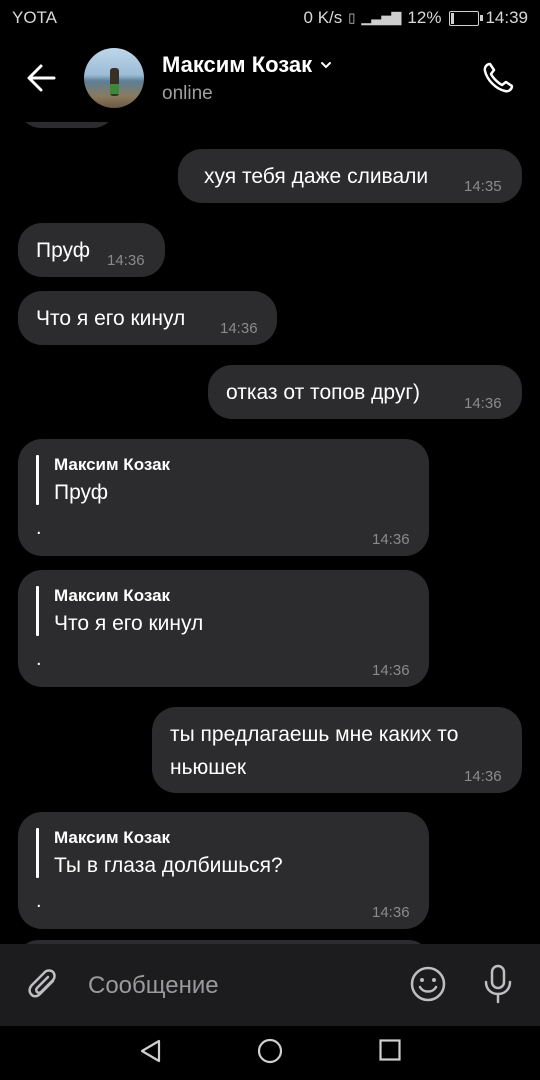  What do you see at coordinates (453, 18) in the screenshot?
I see `battery-level` at bounding box center [453, 18].